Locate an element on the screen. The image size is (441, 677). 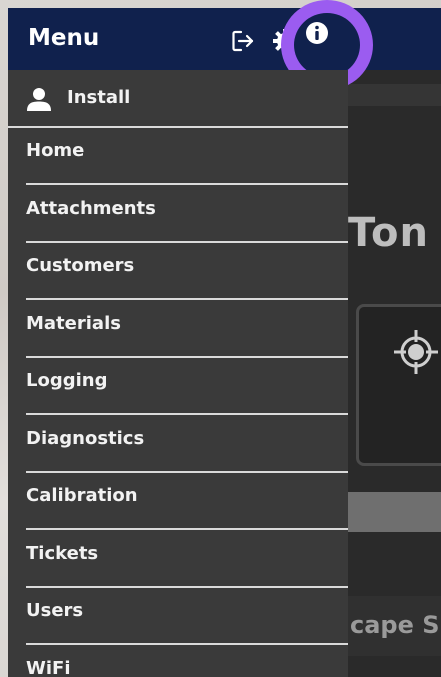
escape-button-label: cape S is located at coordinates (395, 625).